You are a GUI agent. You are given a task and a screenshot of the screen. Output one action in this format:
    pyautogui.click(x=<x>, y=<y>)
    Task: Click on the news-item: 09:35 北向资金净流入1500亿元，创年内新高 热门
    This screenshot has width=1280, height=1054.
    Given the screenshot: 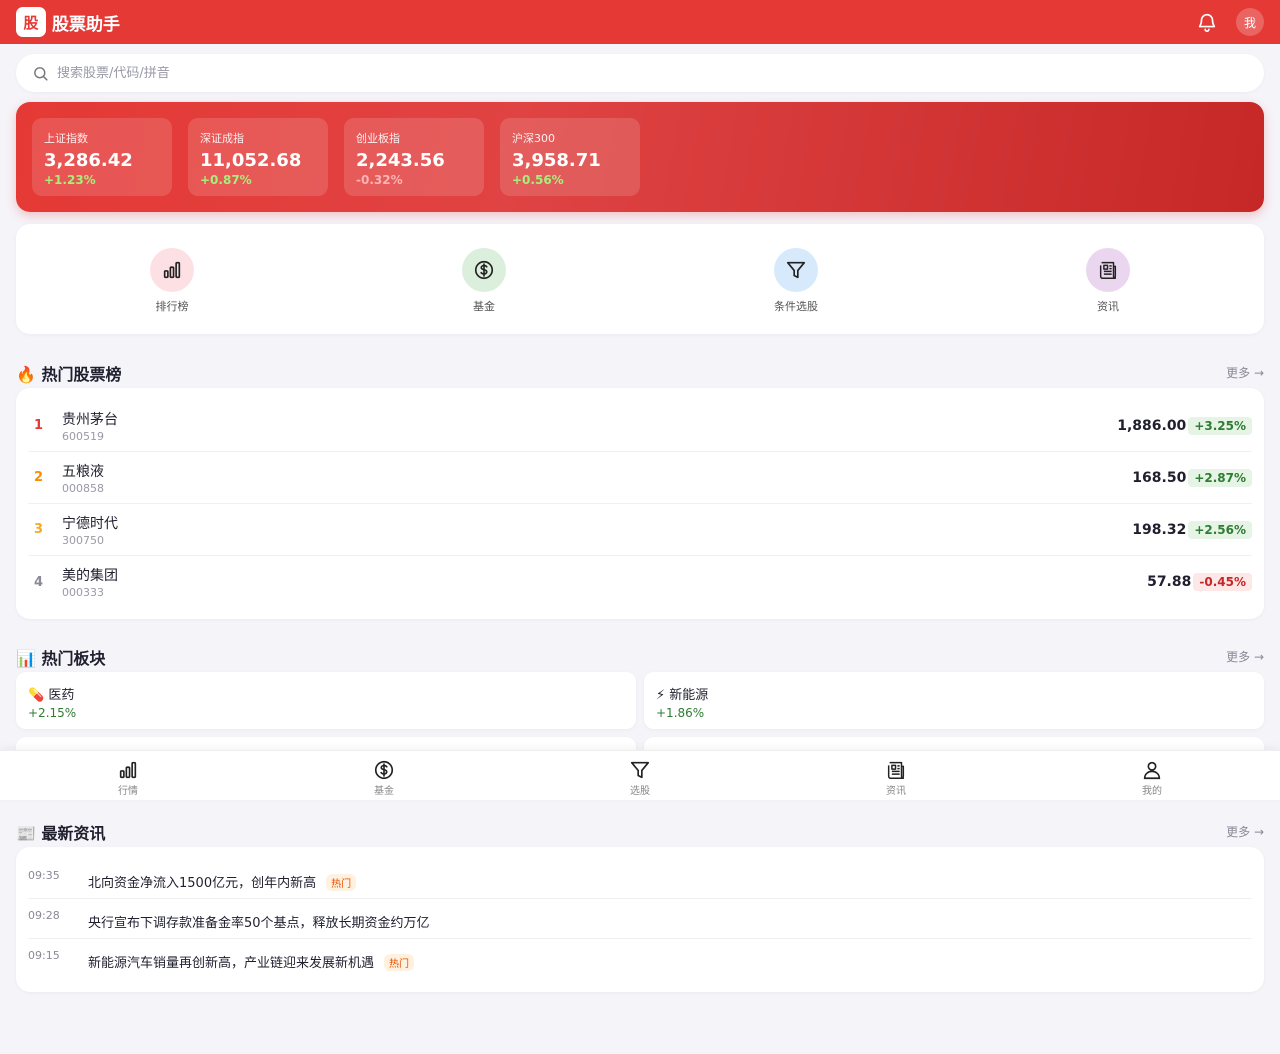 What is the action you would take?
    pyautogui.click(x=640, y=879)
    